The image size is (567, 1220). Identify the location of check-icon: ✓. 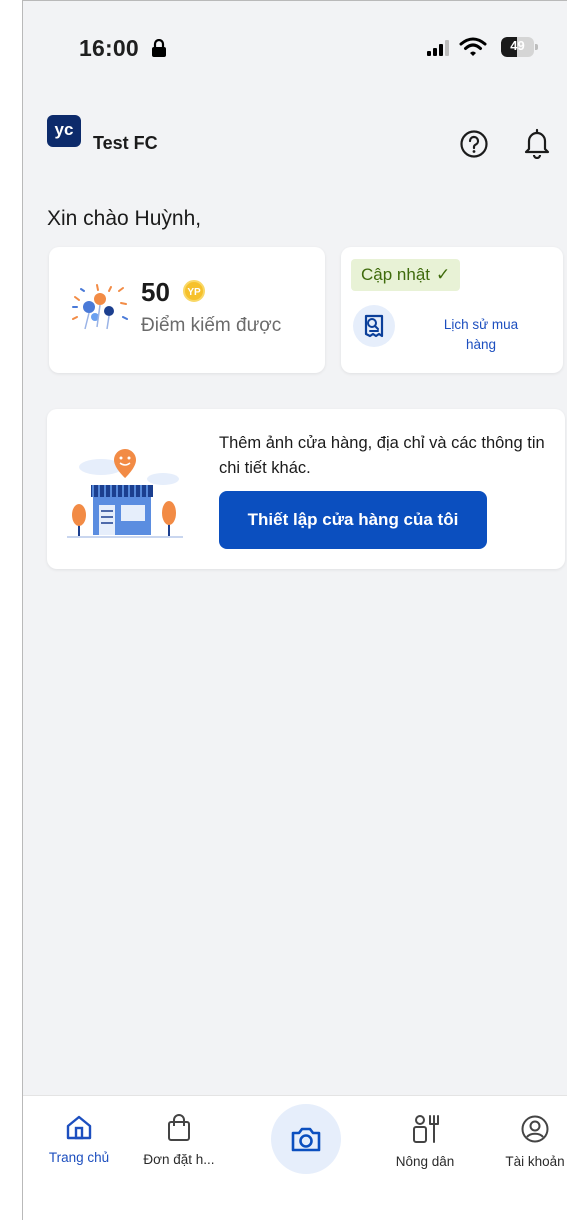
(443, 274).